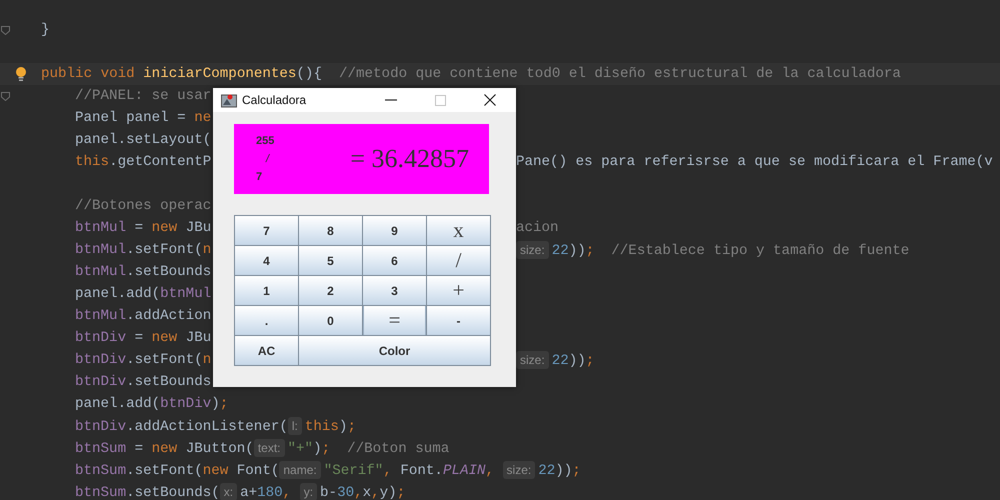 The height and width of the screenshot is (500, 1000). I want to click on code-token: Pane() es para referisrse a que se modificara el Frame(v, so click(754, 162).